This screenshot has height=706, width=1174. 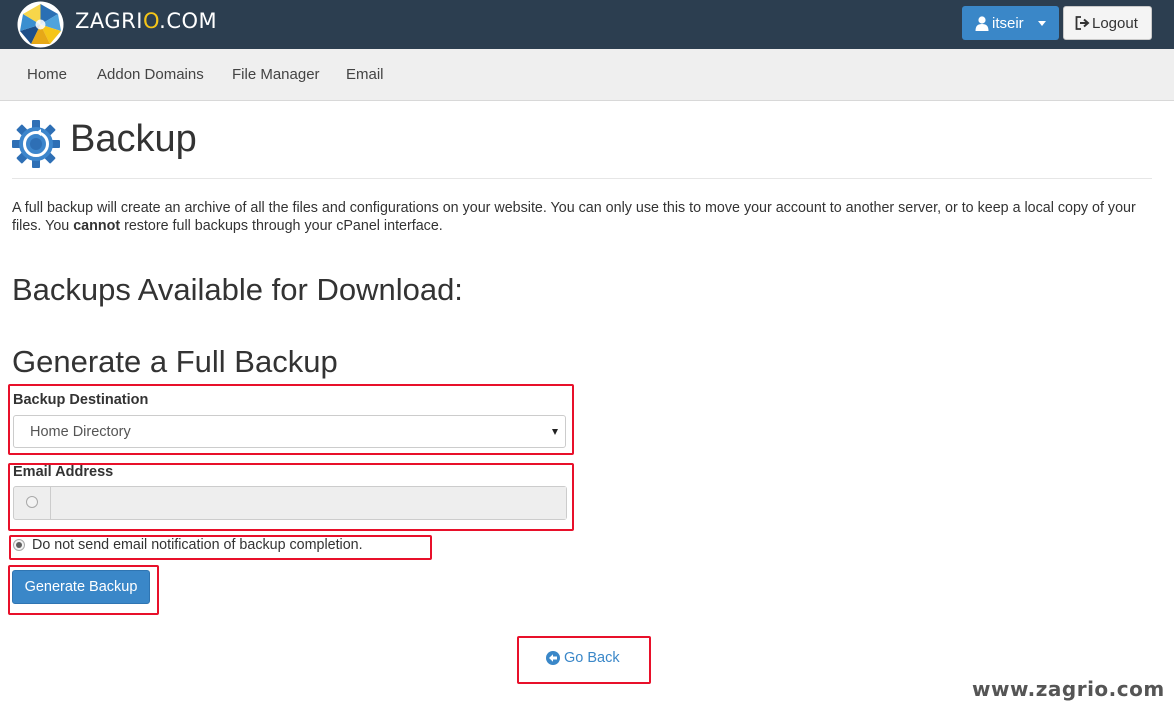 I want to click on go-back-label: Go Back, so click(x=592, y=658).